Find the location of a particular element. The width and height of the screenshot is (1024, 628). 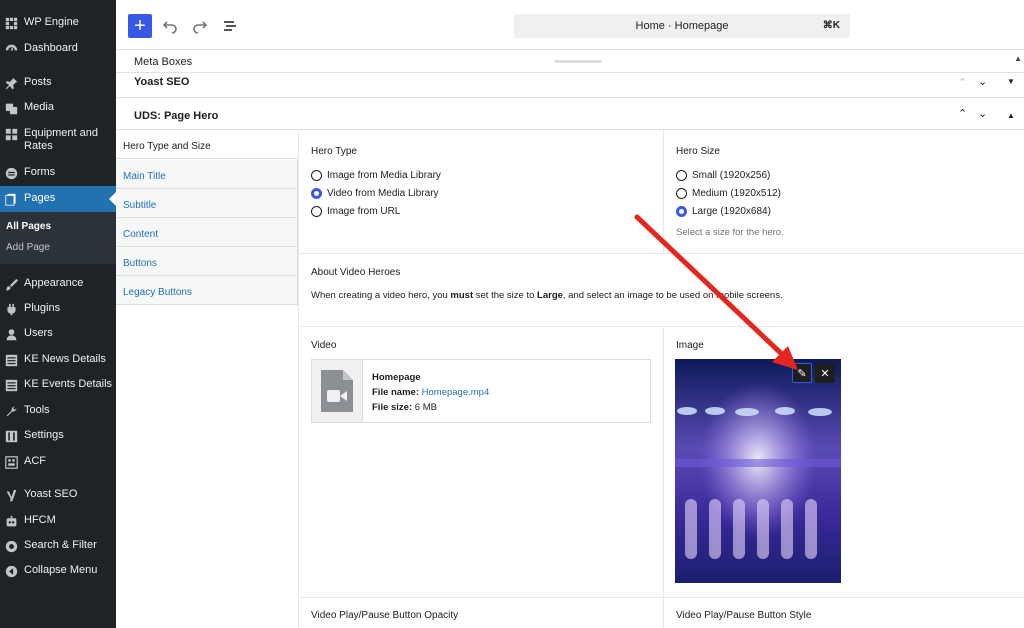

tab-main-title: Main Title is located at coordinates (207, 174).